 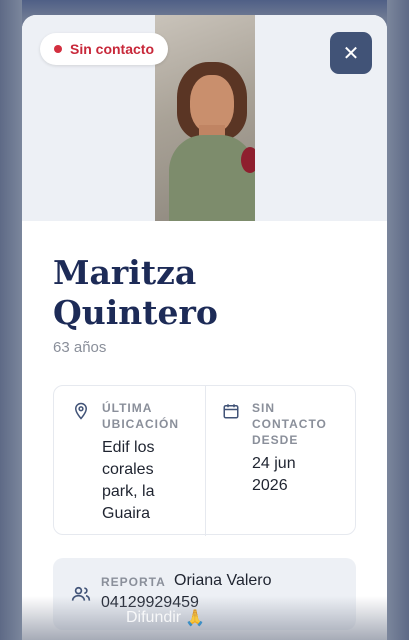 I want to click on status-badge: Sin contacto, so click(x=104, y=49).